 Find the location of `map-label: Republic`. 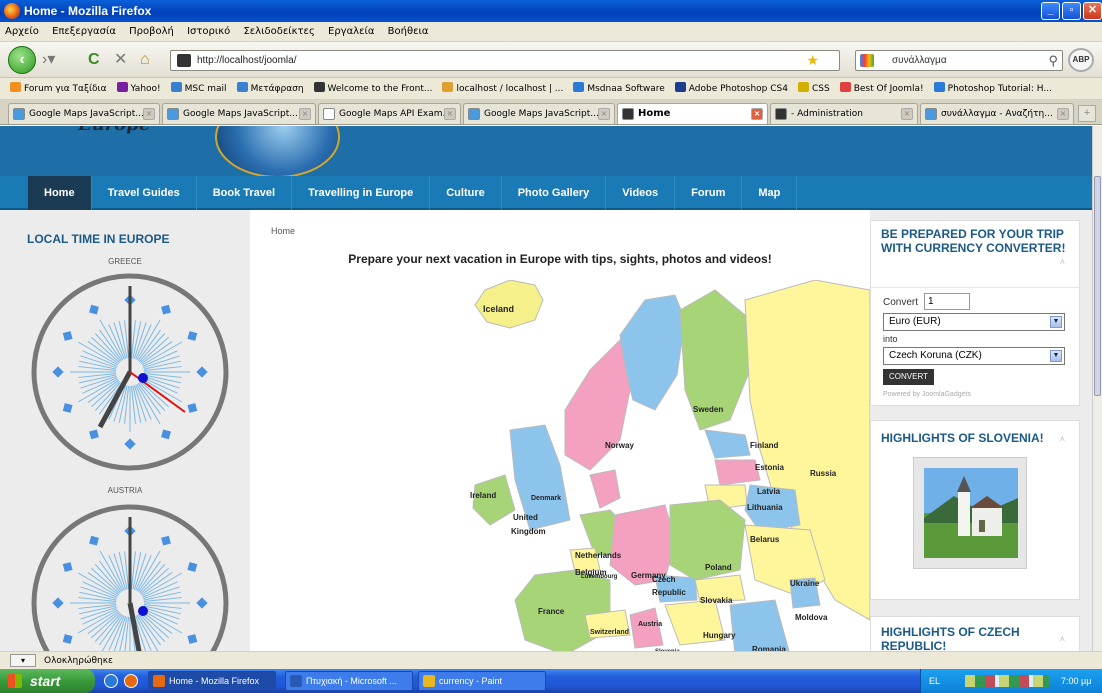

map-label: Republic is located at coordinates (669, 592).